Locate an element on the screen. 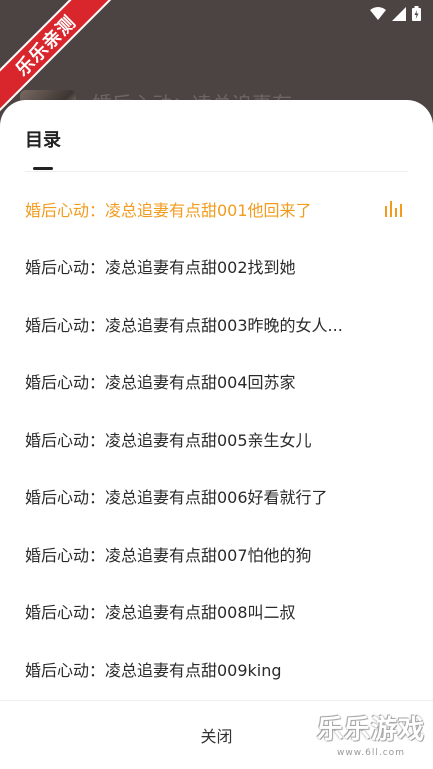 The image size is (433, 769). chapter-item: 婚后心动：凌总追妻有点甜009king is located at coordinates (216, 669).